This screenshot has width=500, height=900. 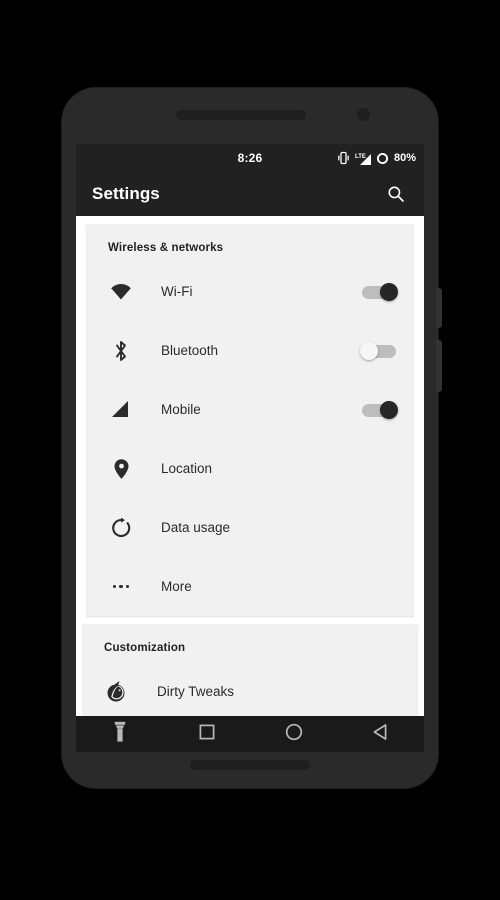 I want to click on volume-button, so click(x=439, y=366).